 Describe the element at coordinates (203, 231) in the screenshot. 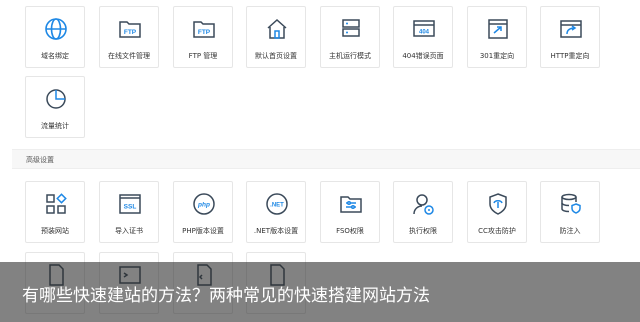

I see `tile-label: PHP版本设置` at that location.